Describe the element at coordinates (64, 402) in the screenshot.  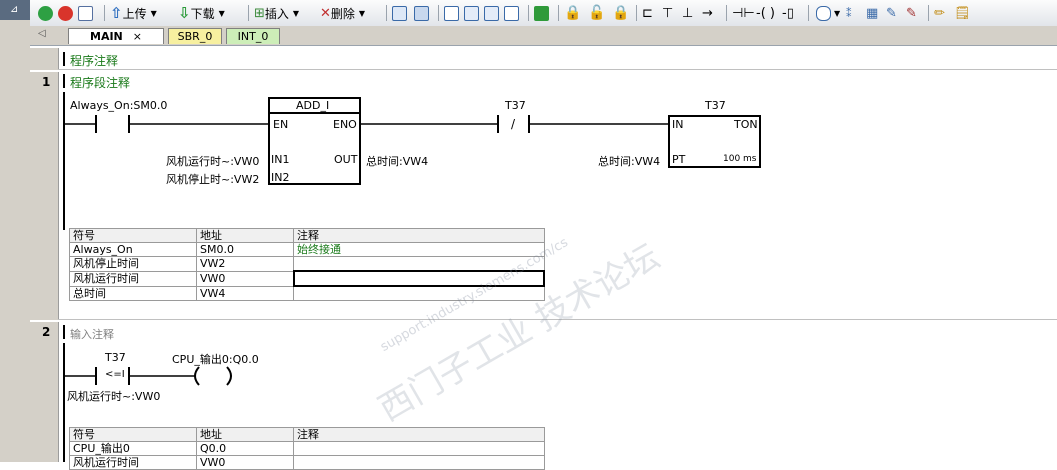
I see `power-rail` at that location.